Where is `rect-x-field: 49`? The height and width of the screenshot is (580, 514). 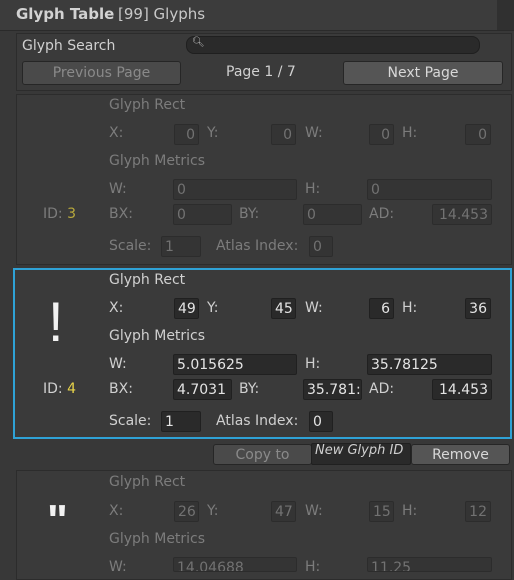
rect-x-field: 49 is located at coordinates (186, 308).